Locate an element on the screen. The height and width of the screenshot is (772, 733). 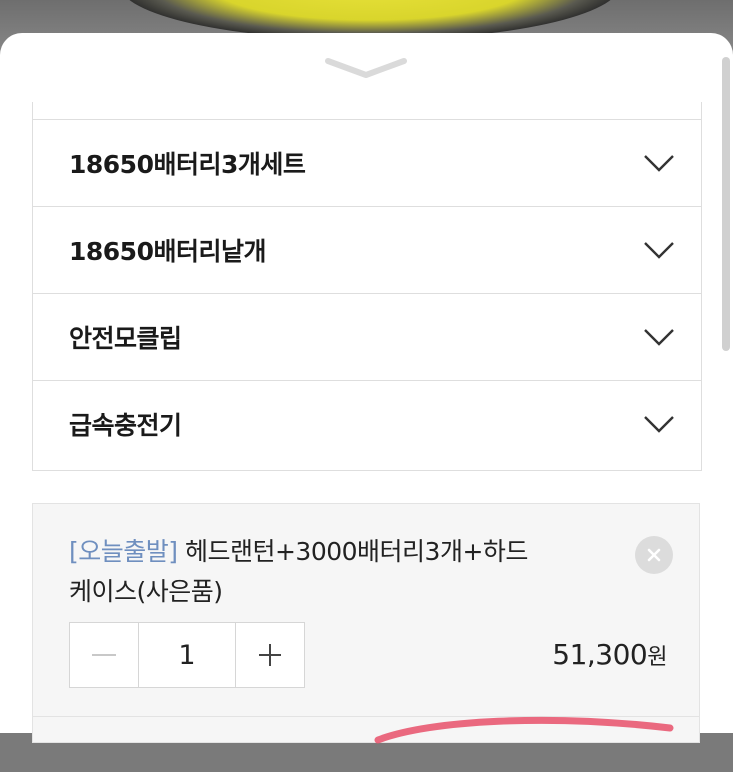
option-label: 안전모클립 is located at coordinates (125, 338).